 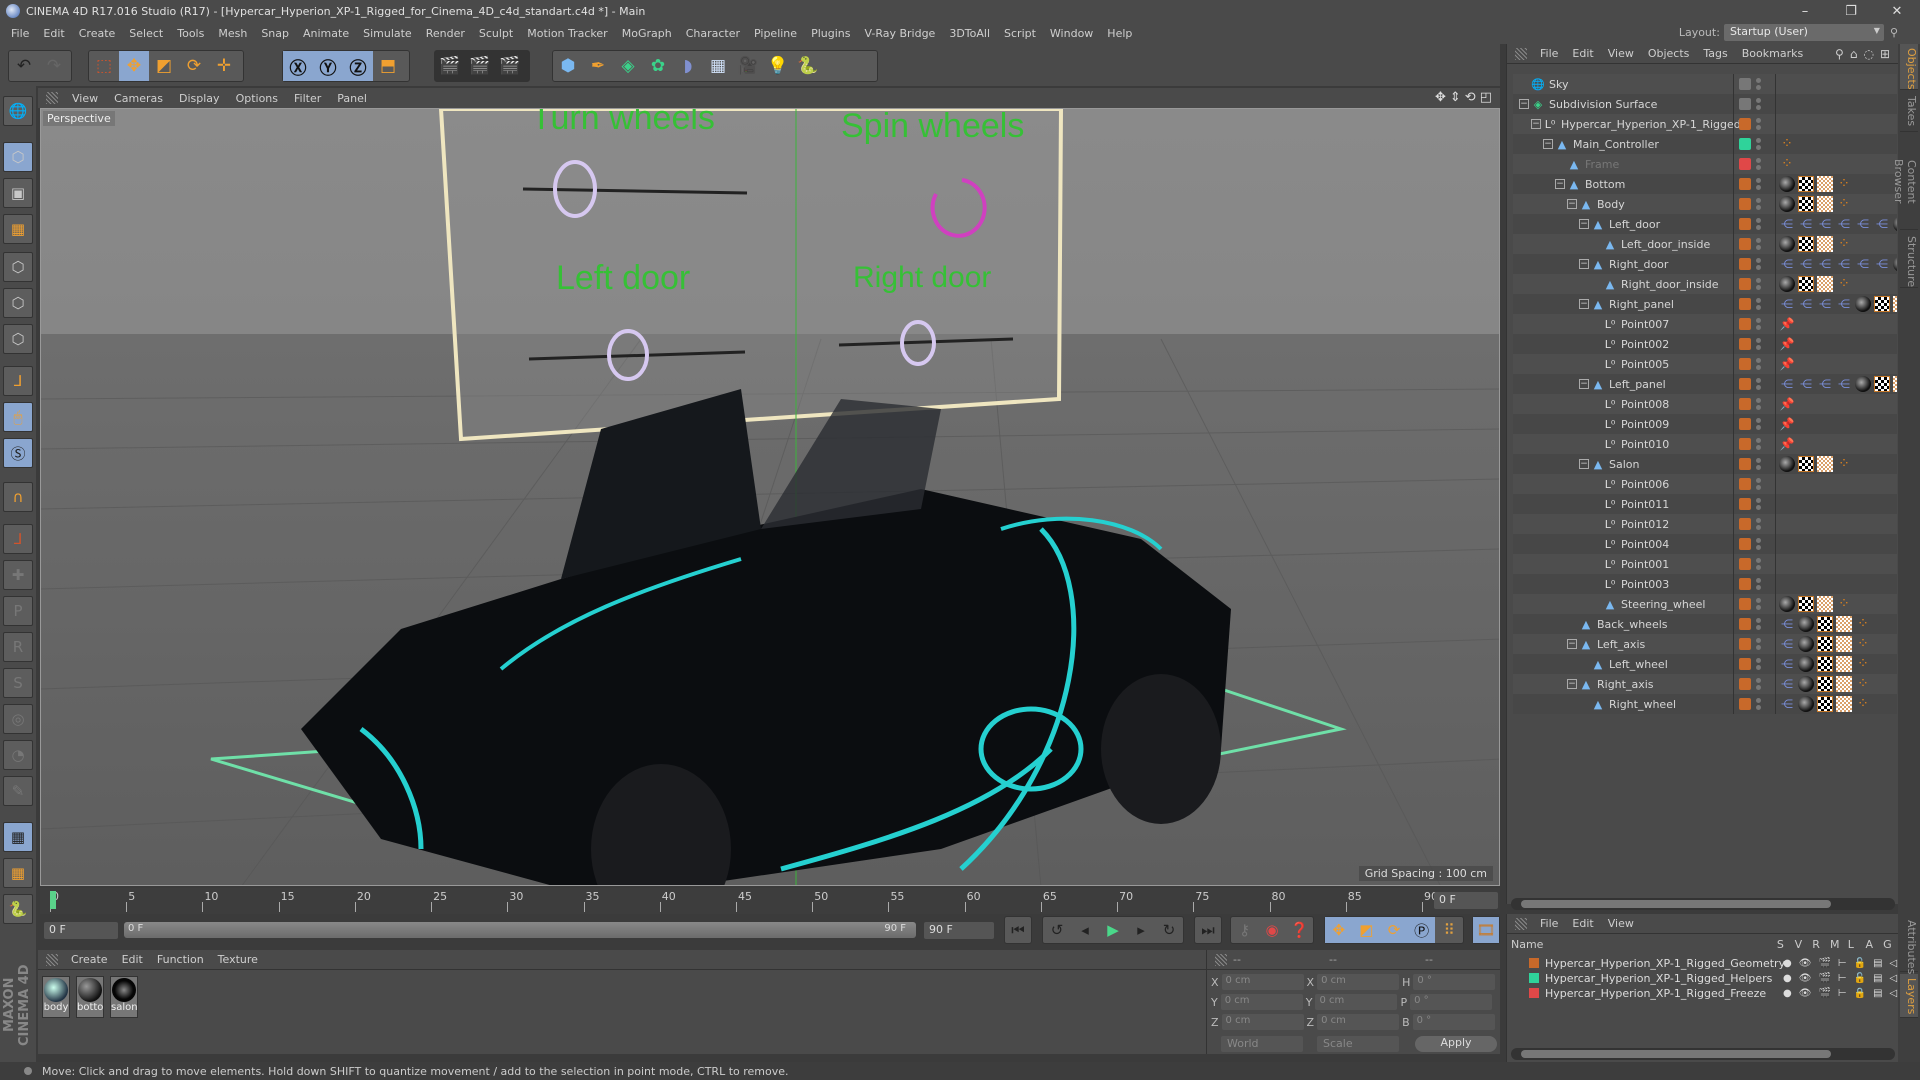 What do you see at coordinates (1909, 996) in the screenshot?
I see `tab-layers: Layers` at bounding box center [1909, 996].